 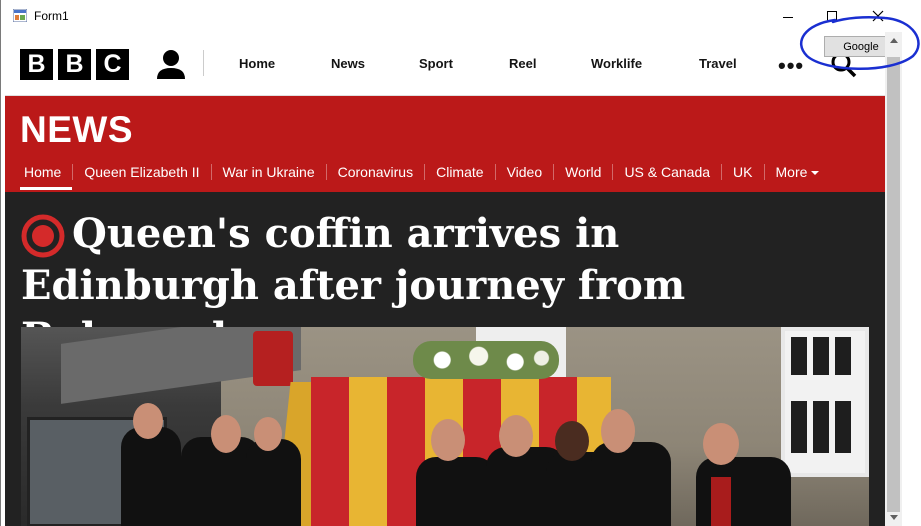 I want to click on subnav-item-queen-elizabeth: Queen Elizabeth II, so click(x=142, y=172).